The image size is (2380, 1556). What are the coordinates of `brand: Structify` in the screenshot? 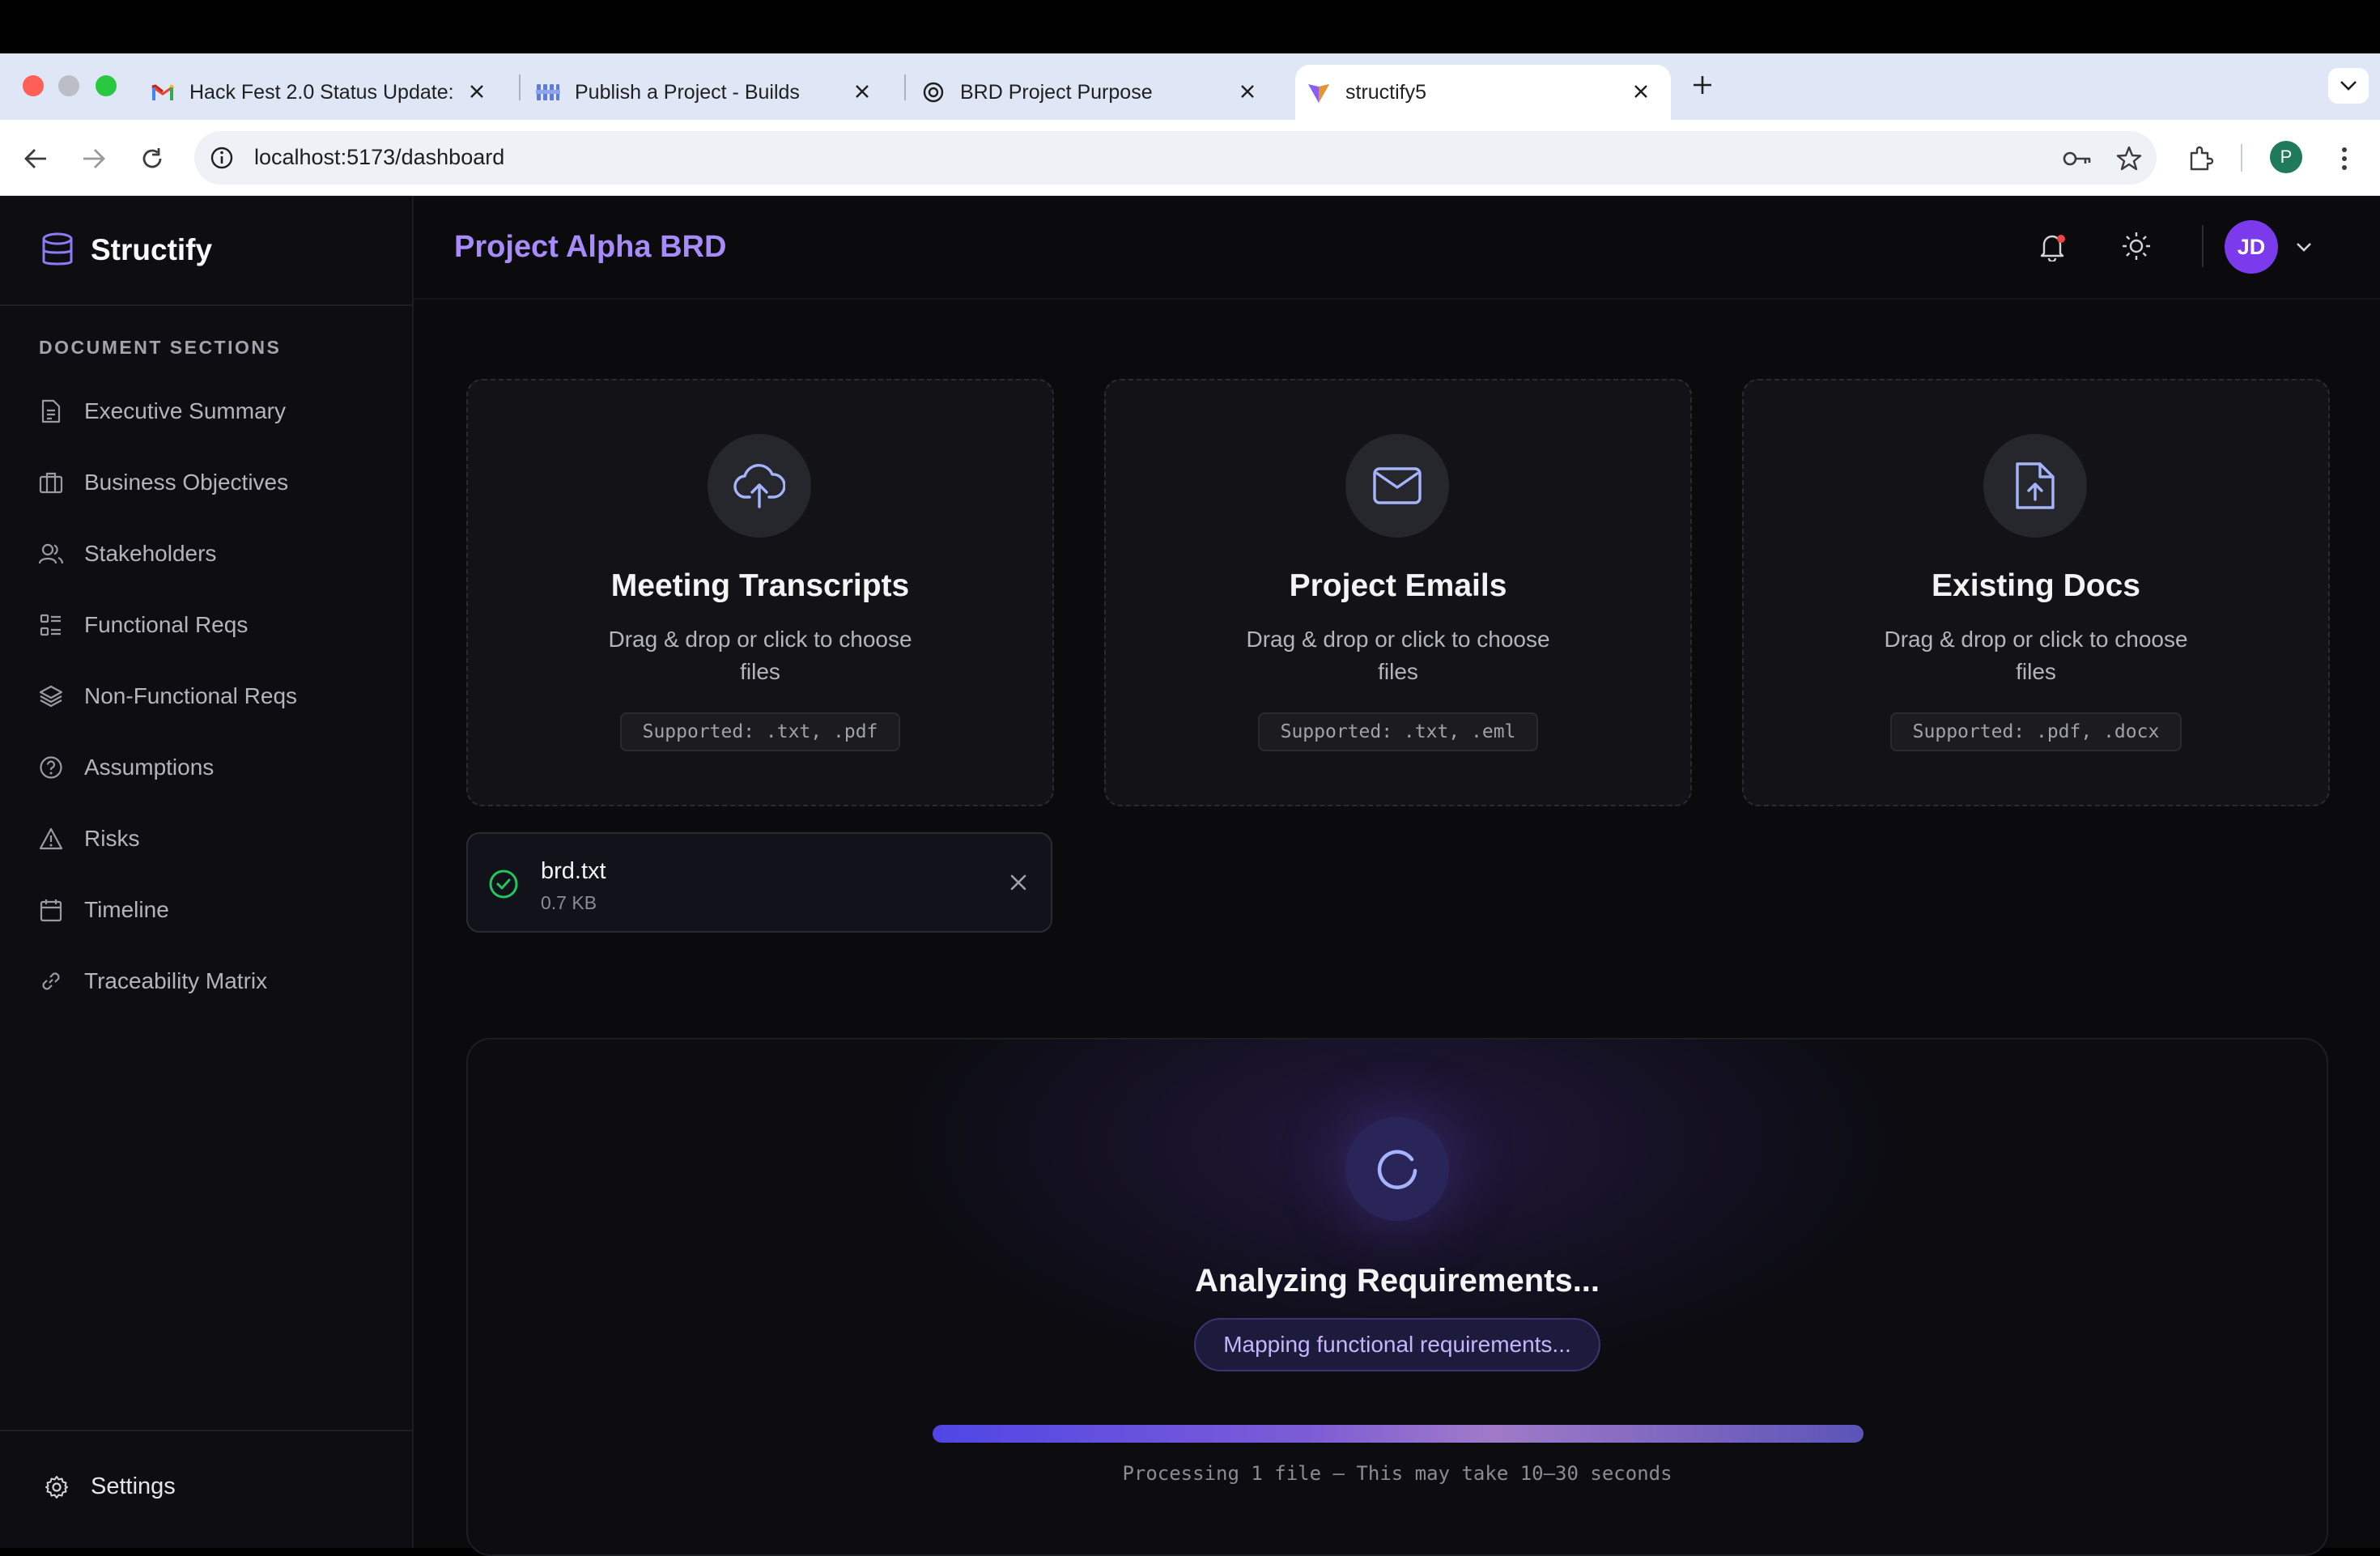 It's located at (206, 251).